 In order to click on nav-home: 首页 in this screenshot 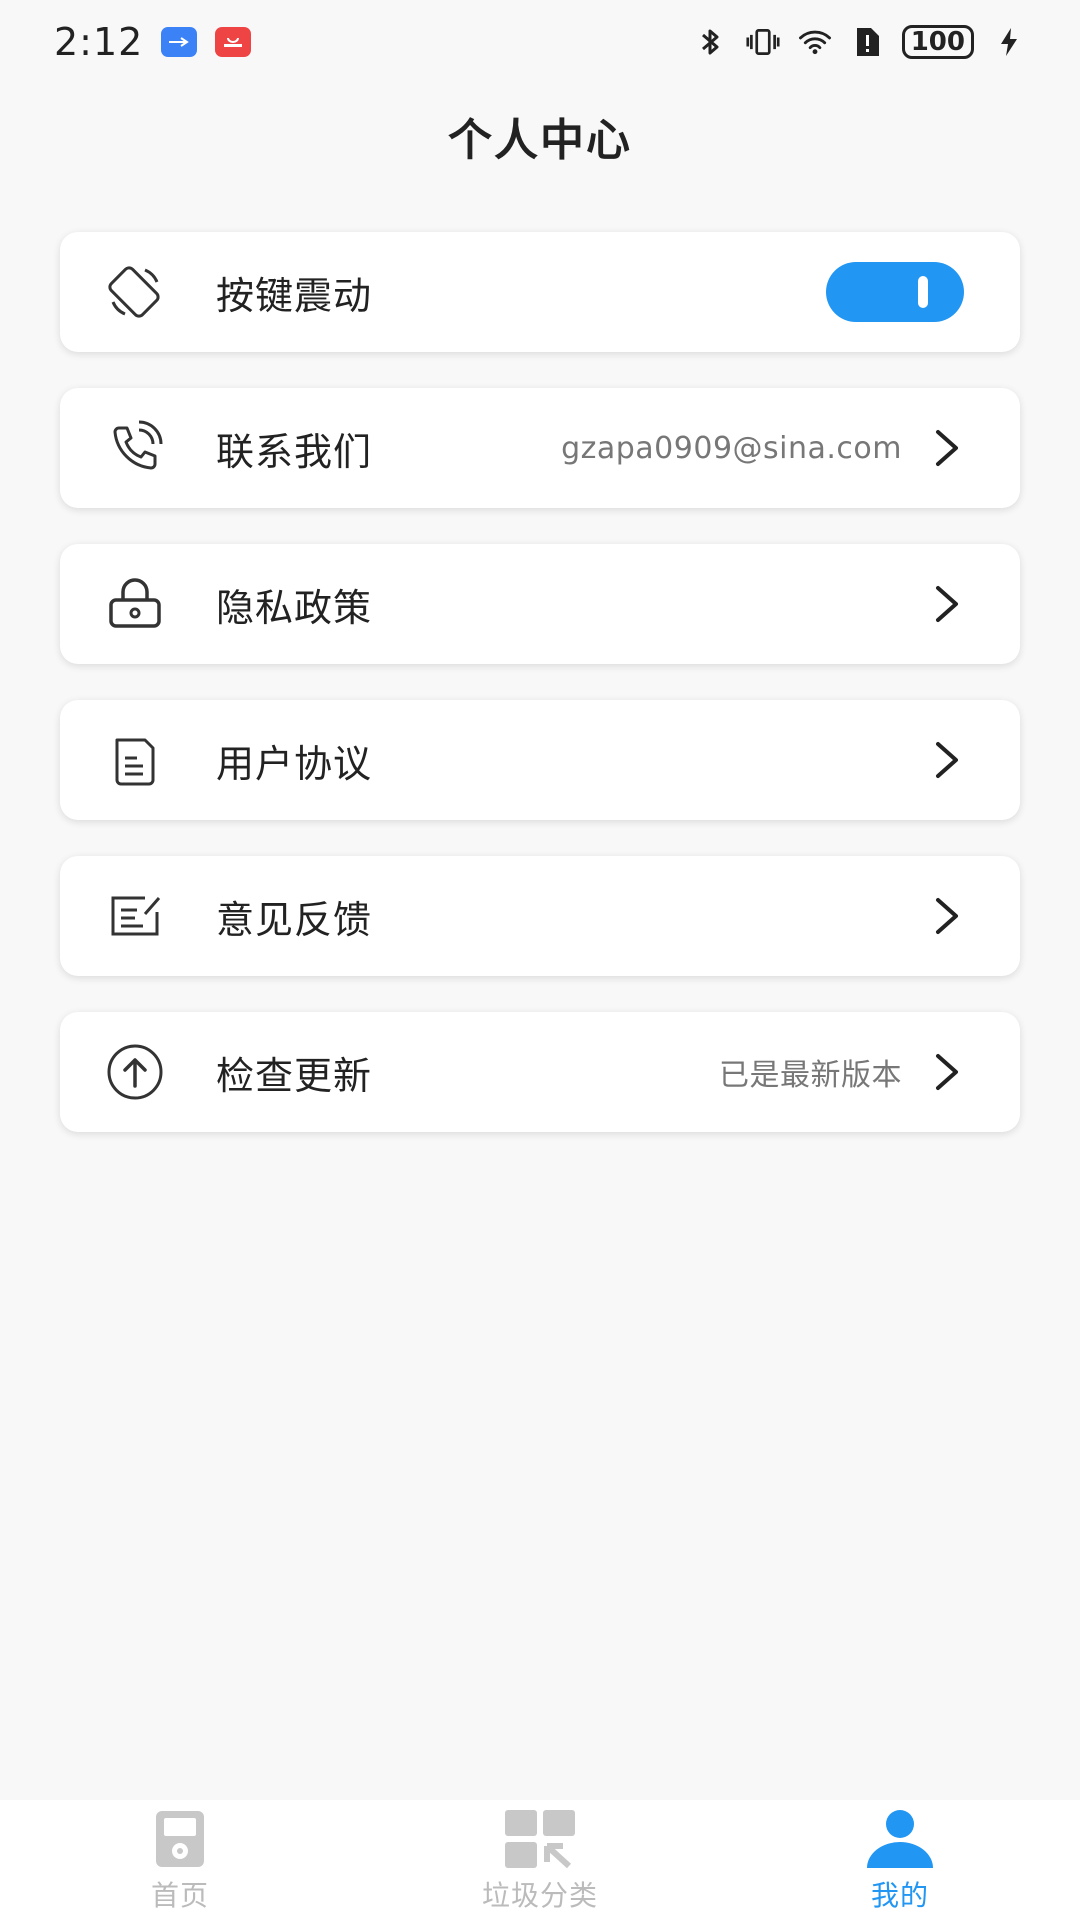, I will do `click(180, 1861)`.